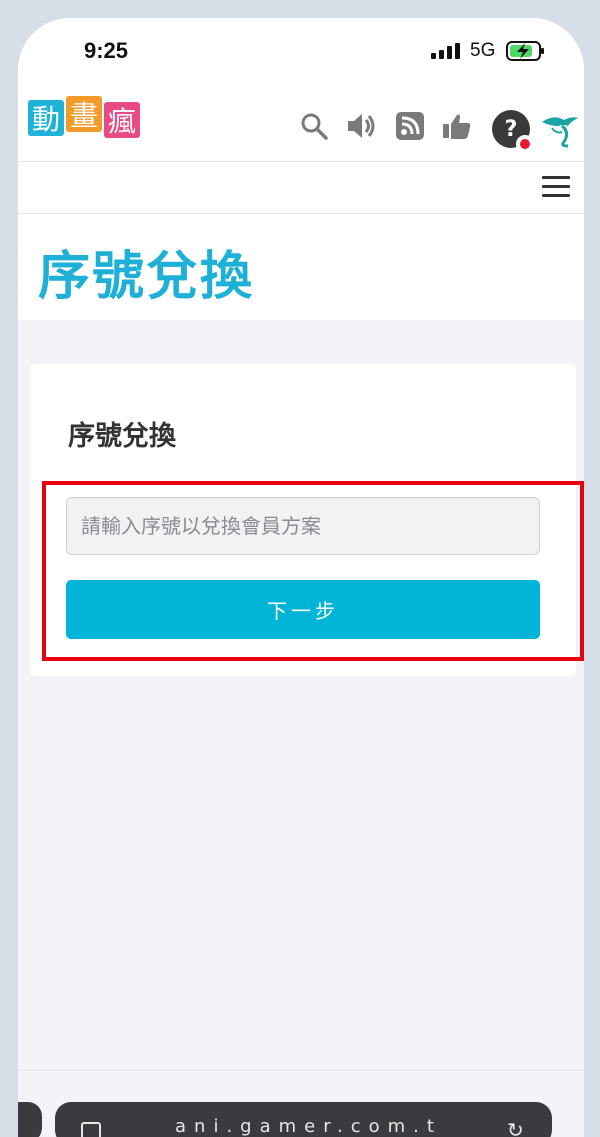 This screenshot has width=600, height=1137. I want to click on search-icon, so click(314, 126).